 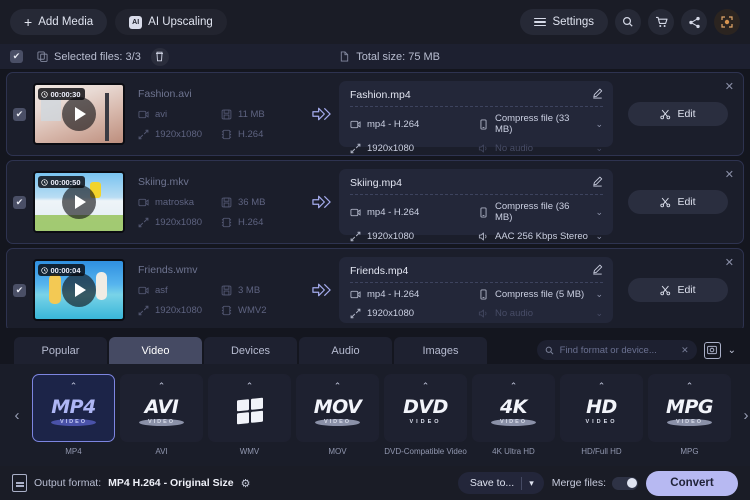 I want to click on video-thumbnail: 00:00:30, so click(x=79, y=114).